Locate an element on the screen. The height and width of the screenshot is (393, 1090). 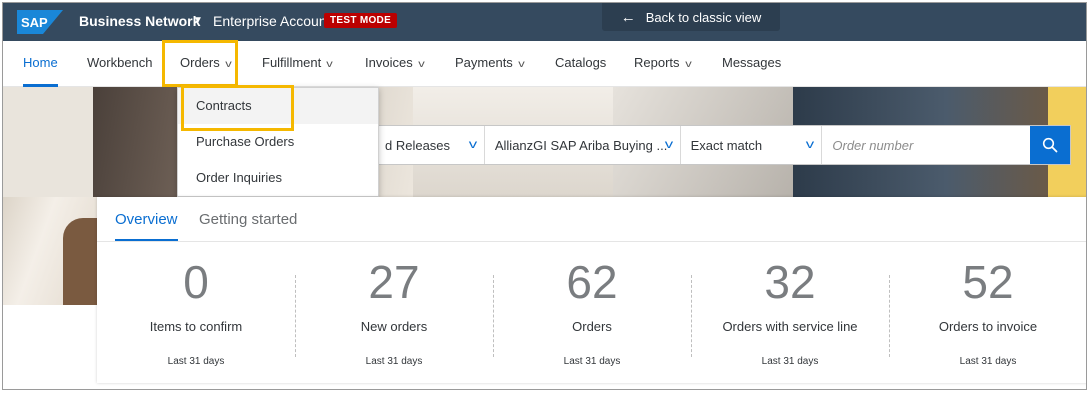
arrow-left-icon: ← is located at coordinates (628, 17).